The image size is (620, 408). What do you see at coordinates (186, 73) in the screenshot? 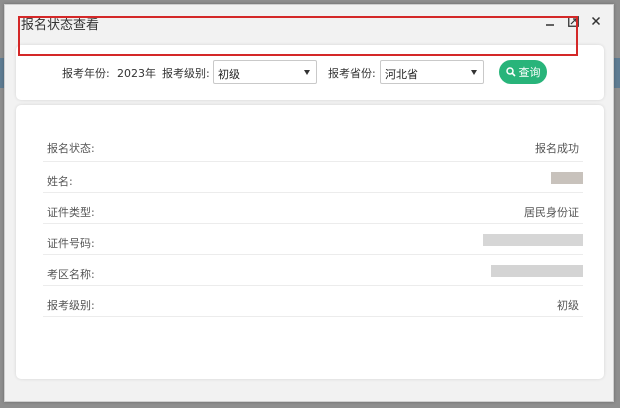
I see `level-label: 报考级别:` at bounding box center [186, 73].